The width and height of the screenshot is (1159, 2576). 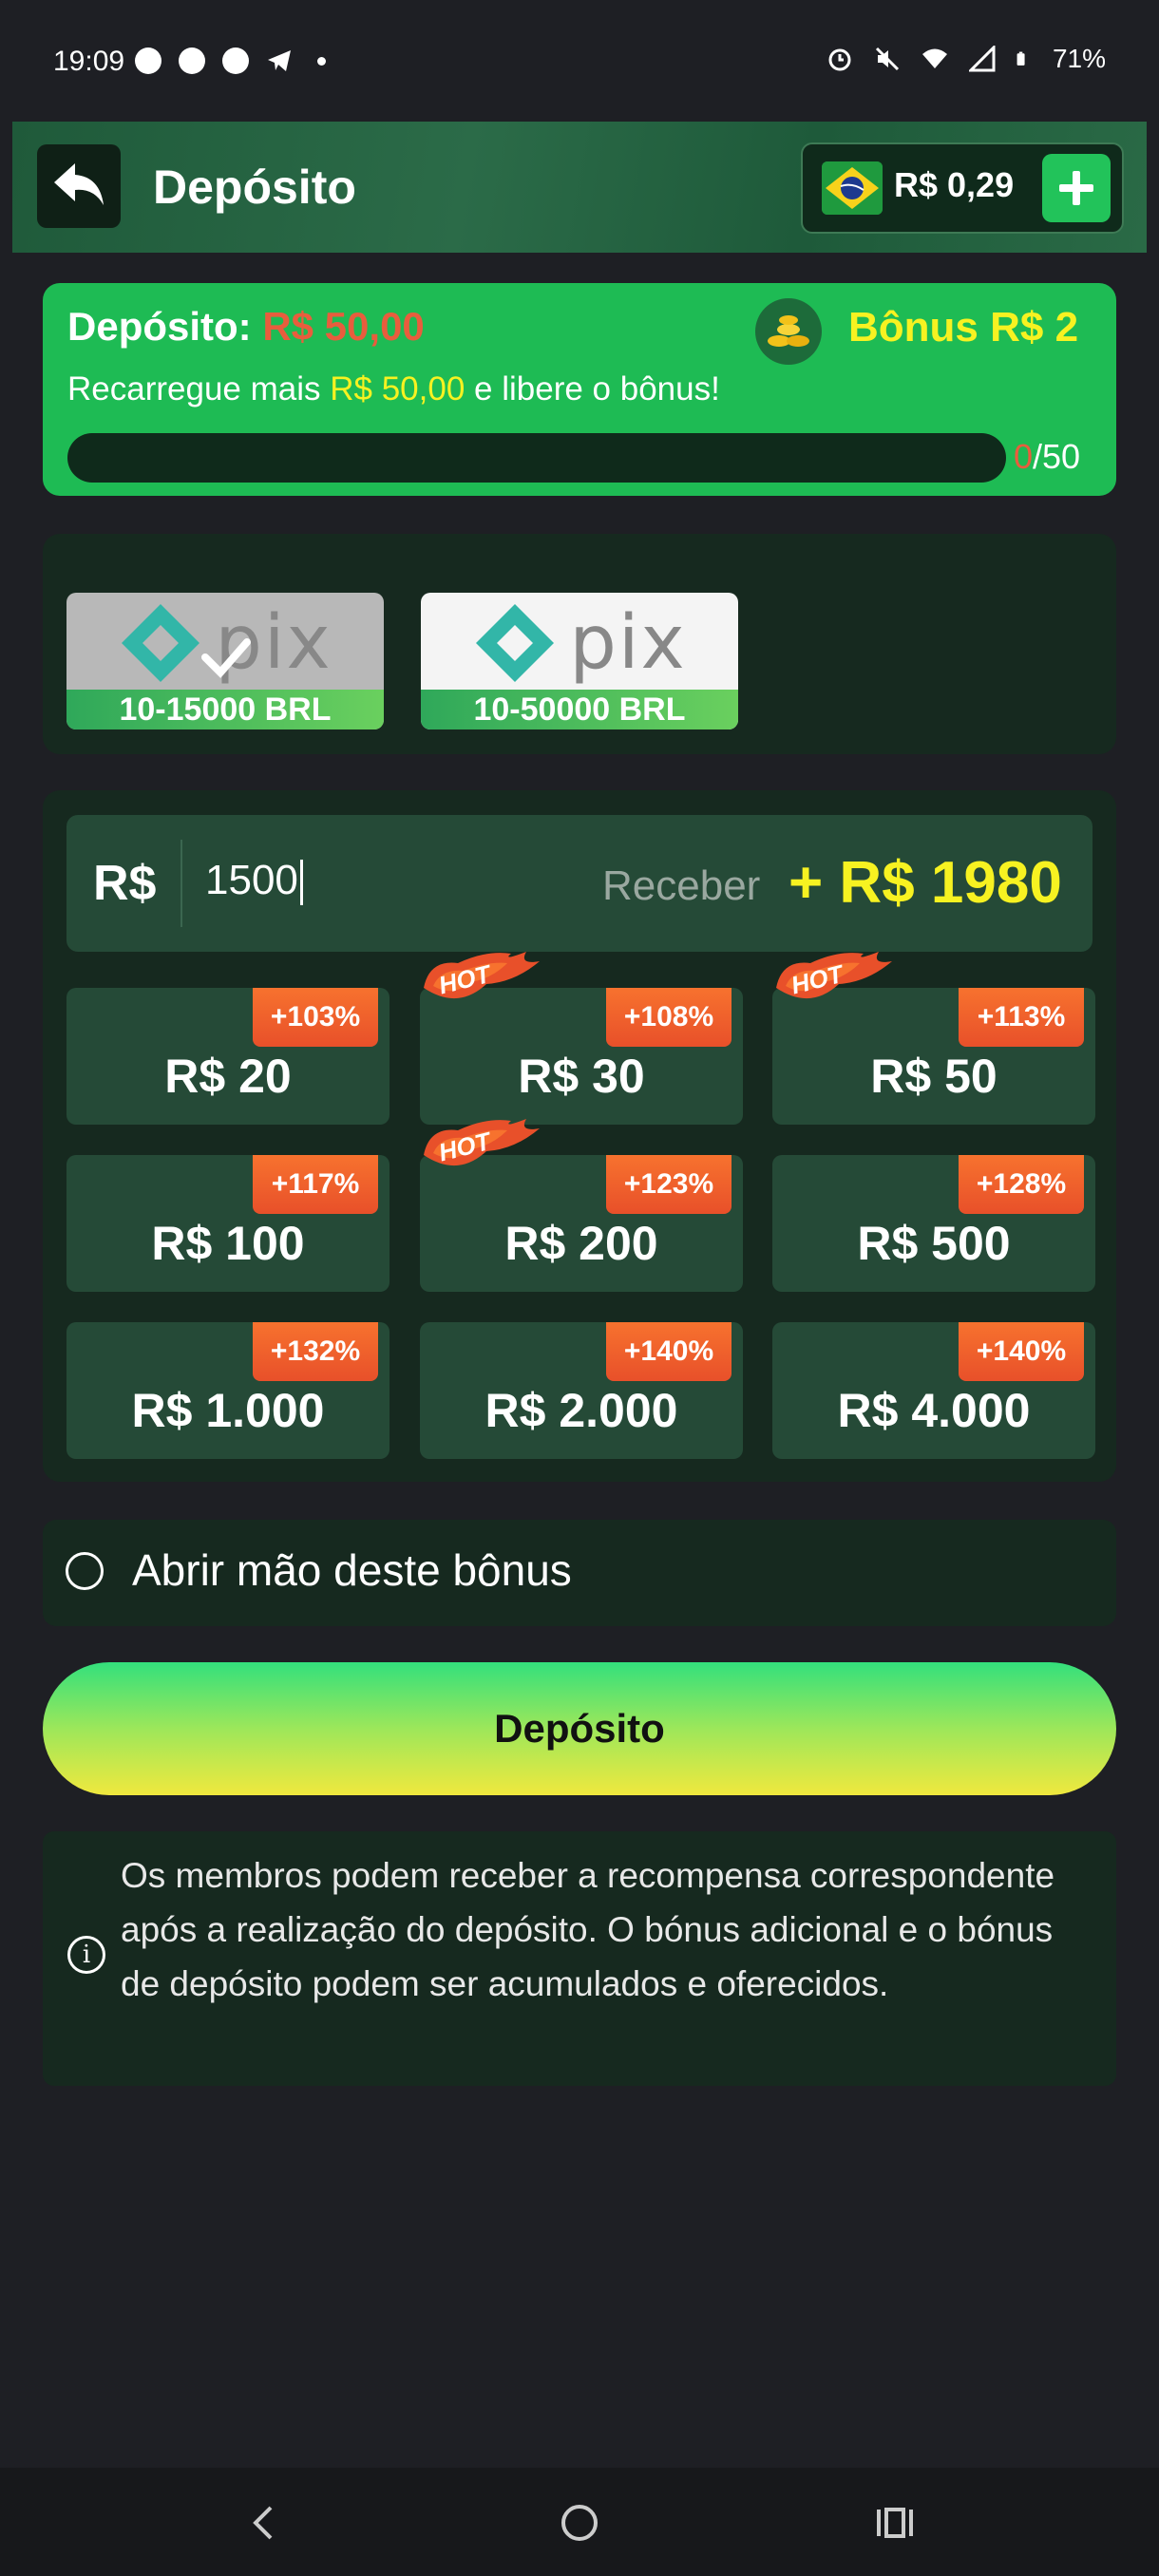 I want to click on forfeit-bonus-option: Abrir mão deste bônus, so click(x=579, y=1573).